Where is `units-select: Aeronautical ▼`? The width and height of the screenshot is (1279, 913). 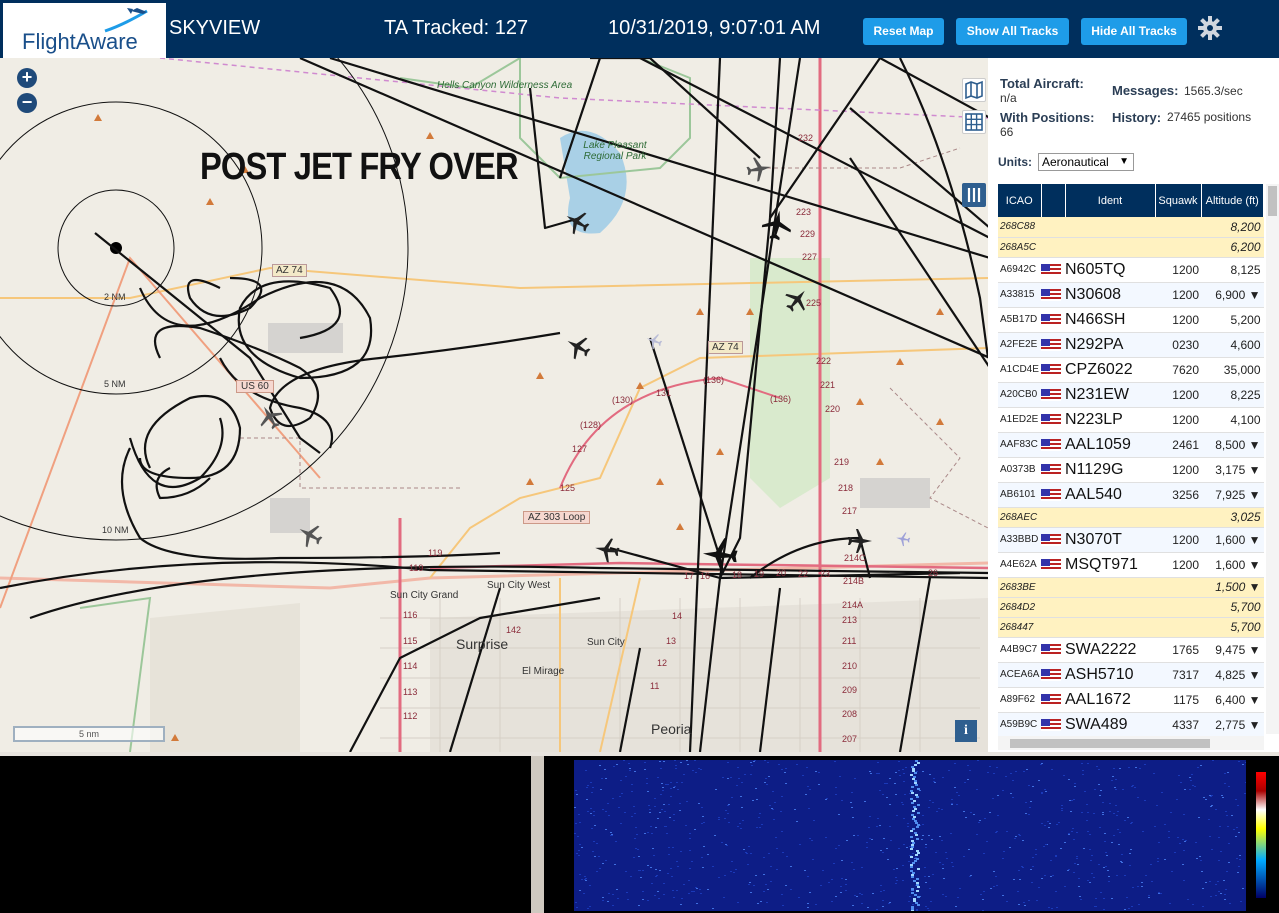 units-select: Aeronautical ▼ is located at coordinates (1086, 162).